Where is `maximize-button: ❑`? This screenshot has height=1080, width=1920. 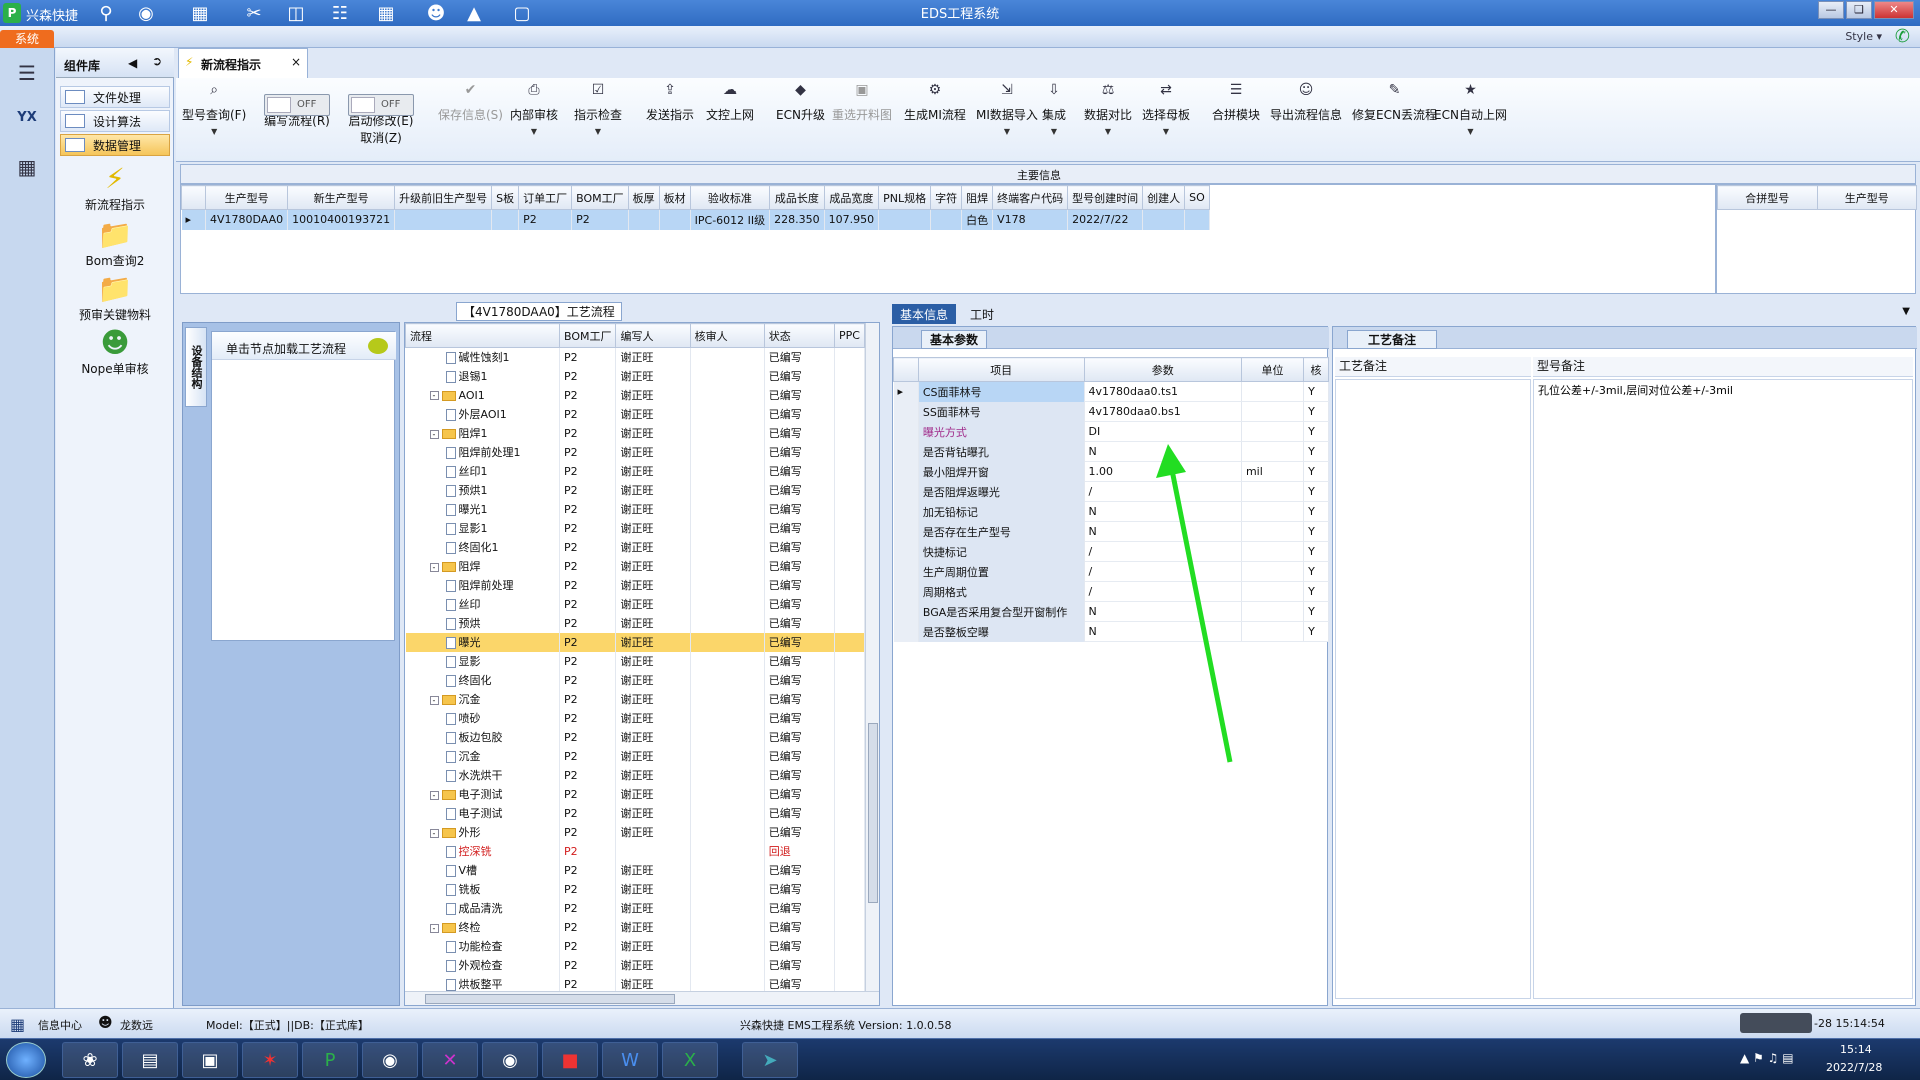 maximize-button: ❑ is located at coordinates (1859, 10).